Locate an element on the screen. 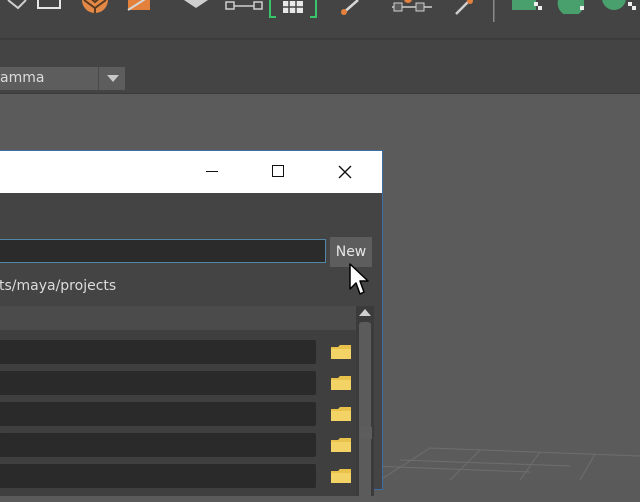 The height and width of the screenshot is (502, 640). title-bar is located at coordinates (191, 172).